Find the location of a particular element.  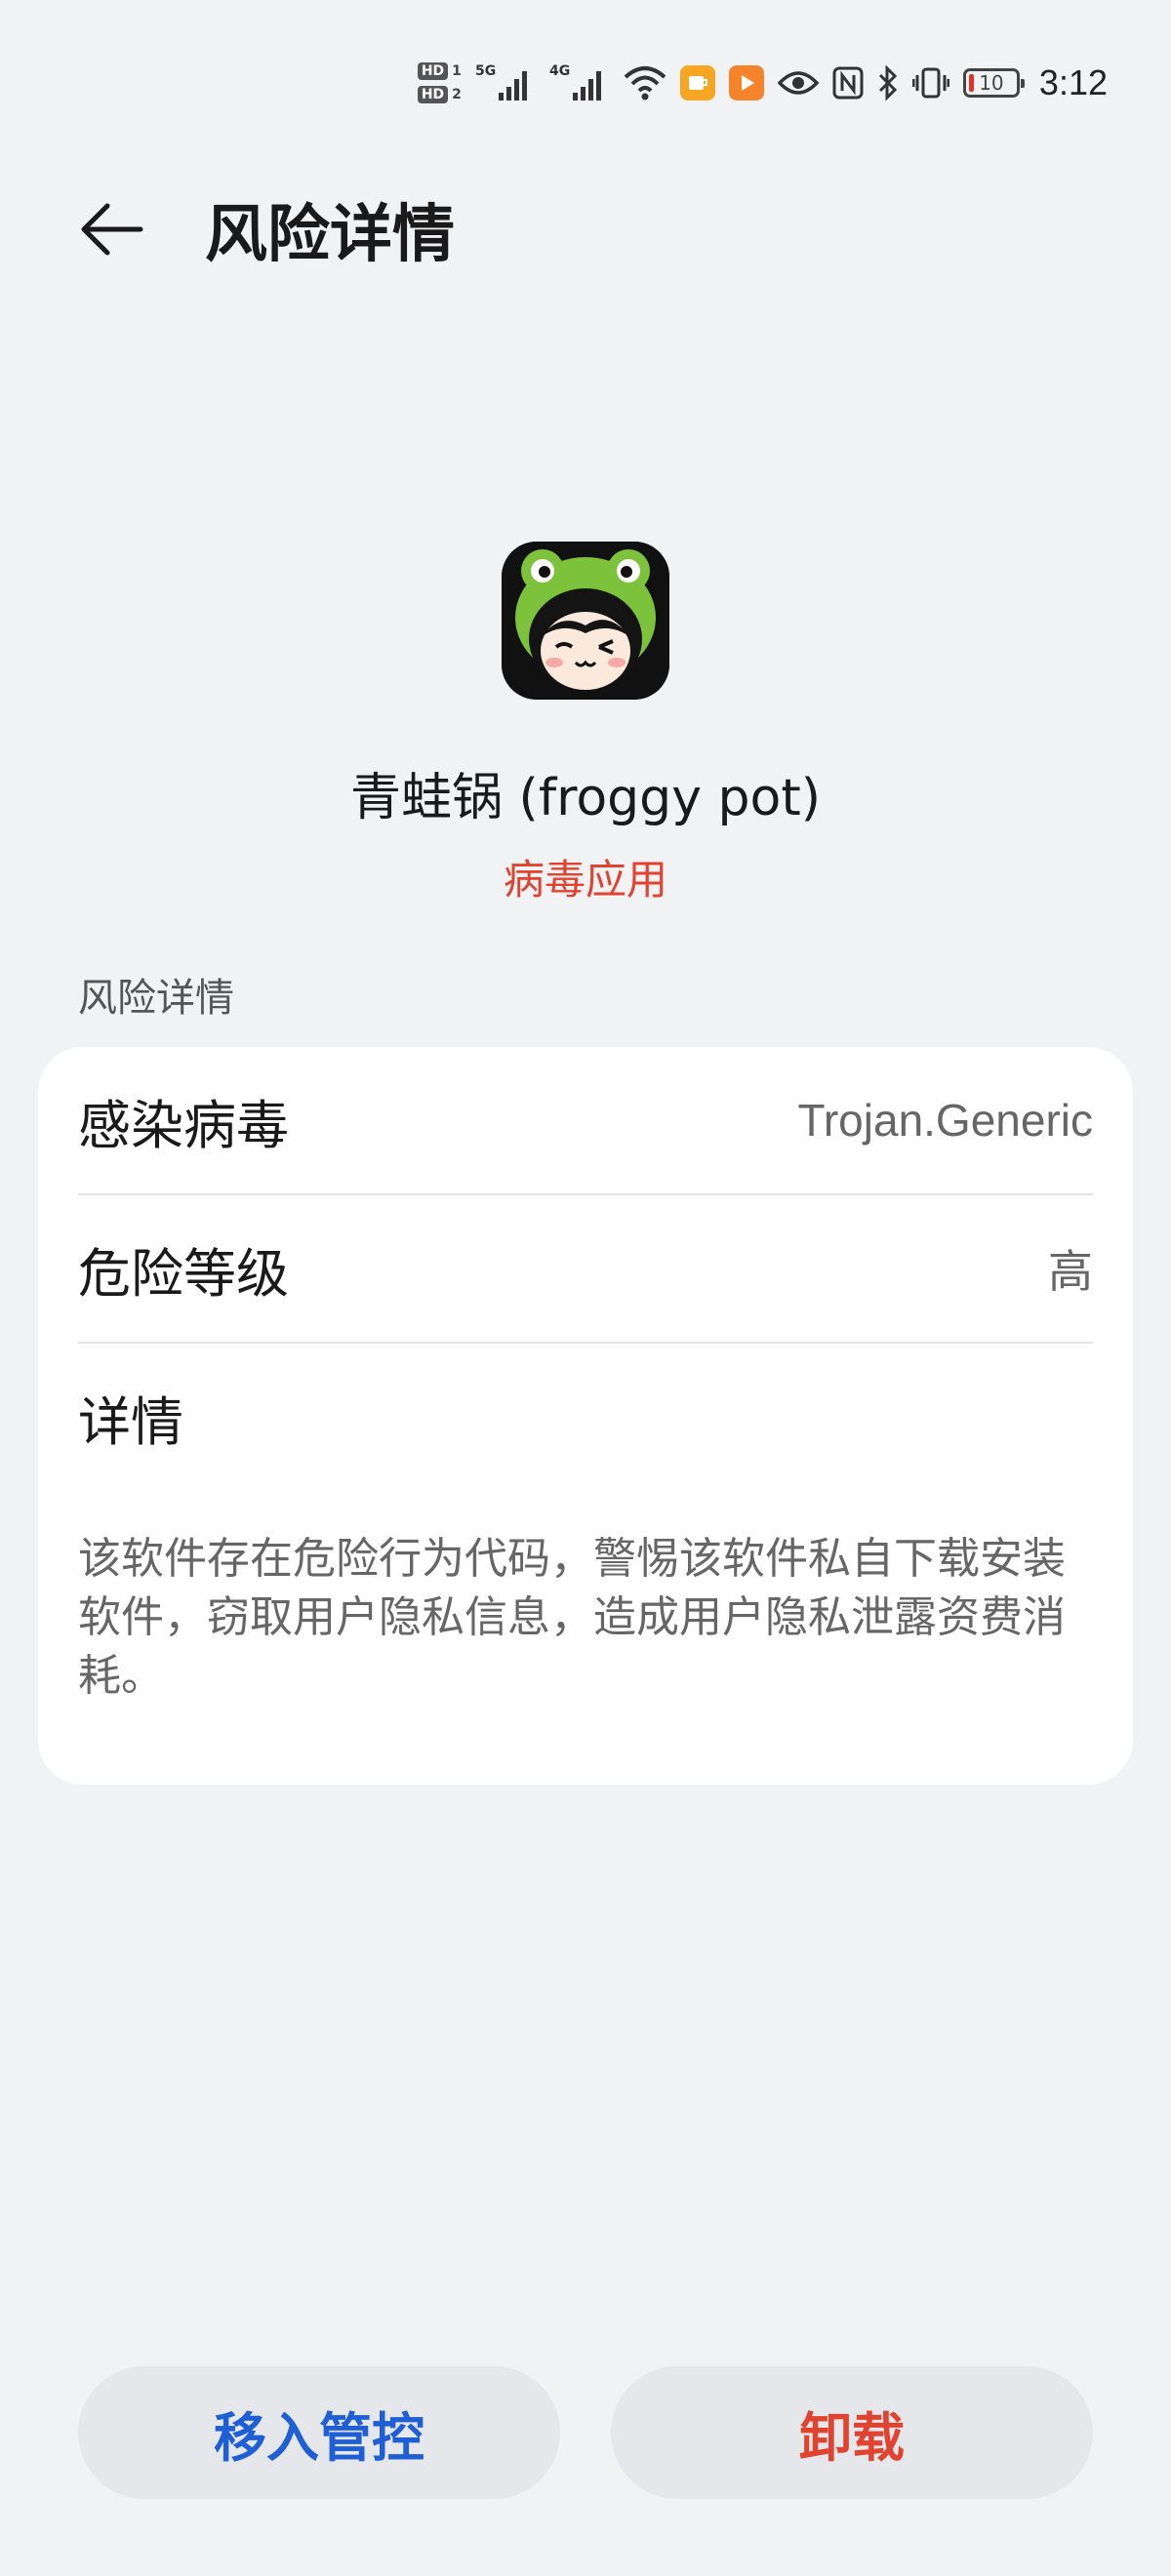

uninstall-button: 卸载 is located at coordinates (852, 2432).